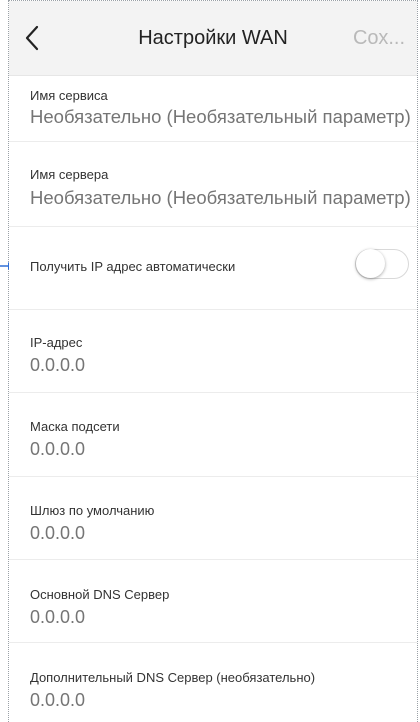  I want to click on toggle-knob, so click(370, 263).